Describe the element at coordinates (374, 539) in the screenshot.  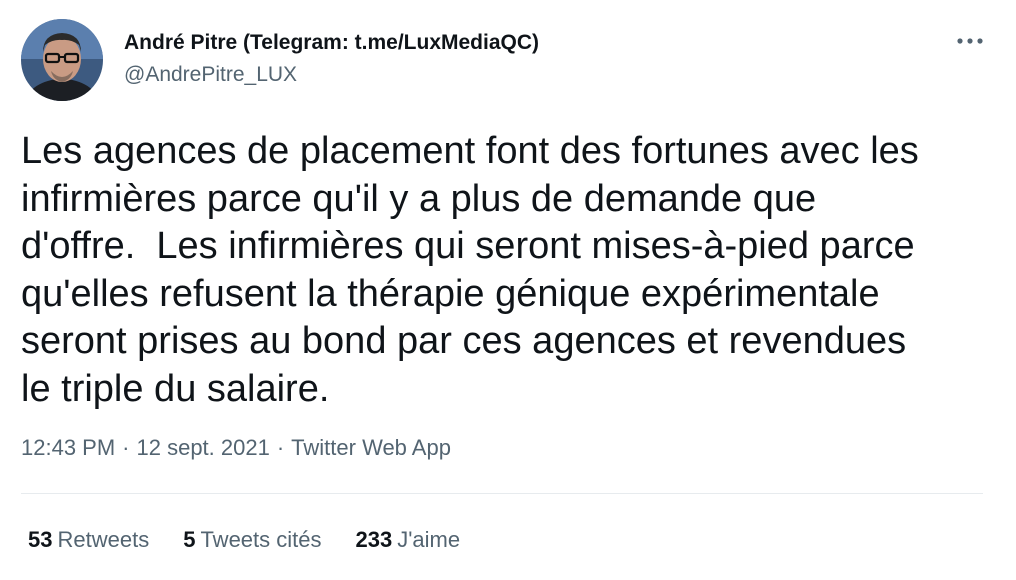
I see `likes-count: 233` at that location.